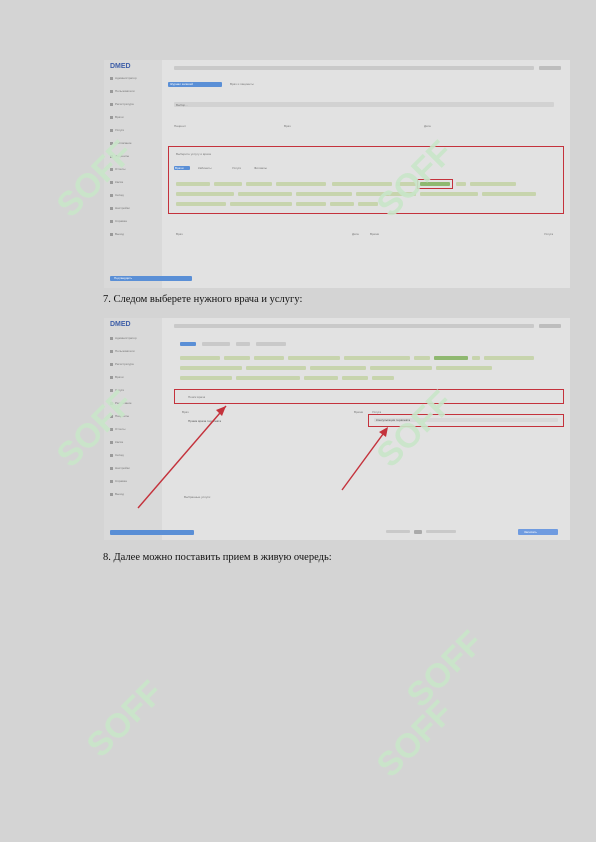 This screenshot has width=596, height=842. What do you see at coordinates (130, 78) in the screenshot?
I see `sidebar-item: Администратор` at bounding box center [130, 78].